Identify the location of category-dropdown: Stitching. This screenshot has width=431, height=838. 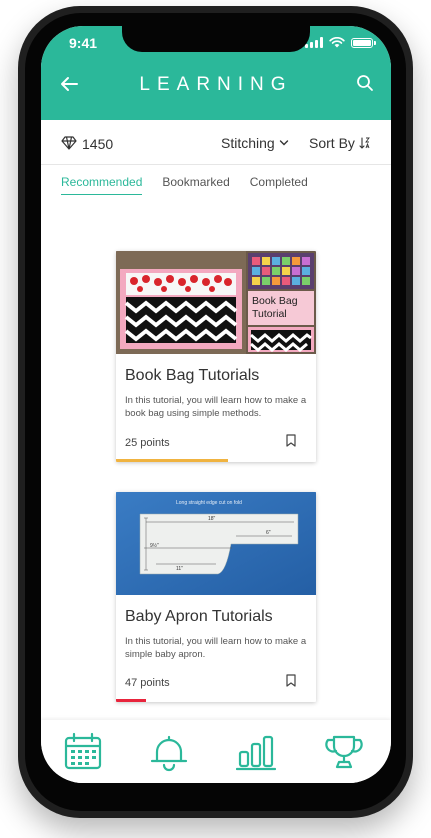
(255, 143).